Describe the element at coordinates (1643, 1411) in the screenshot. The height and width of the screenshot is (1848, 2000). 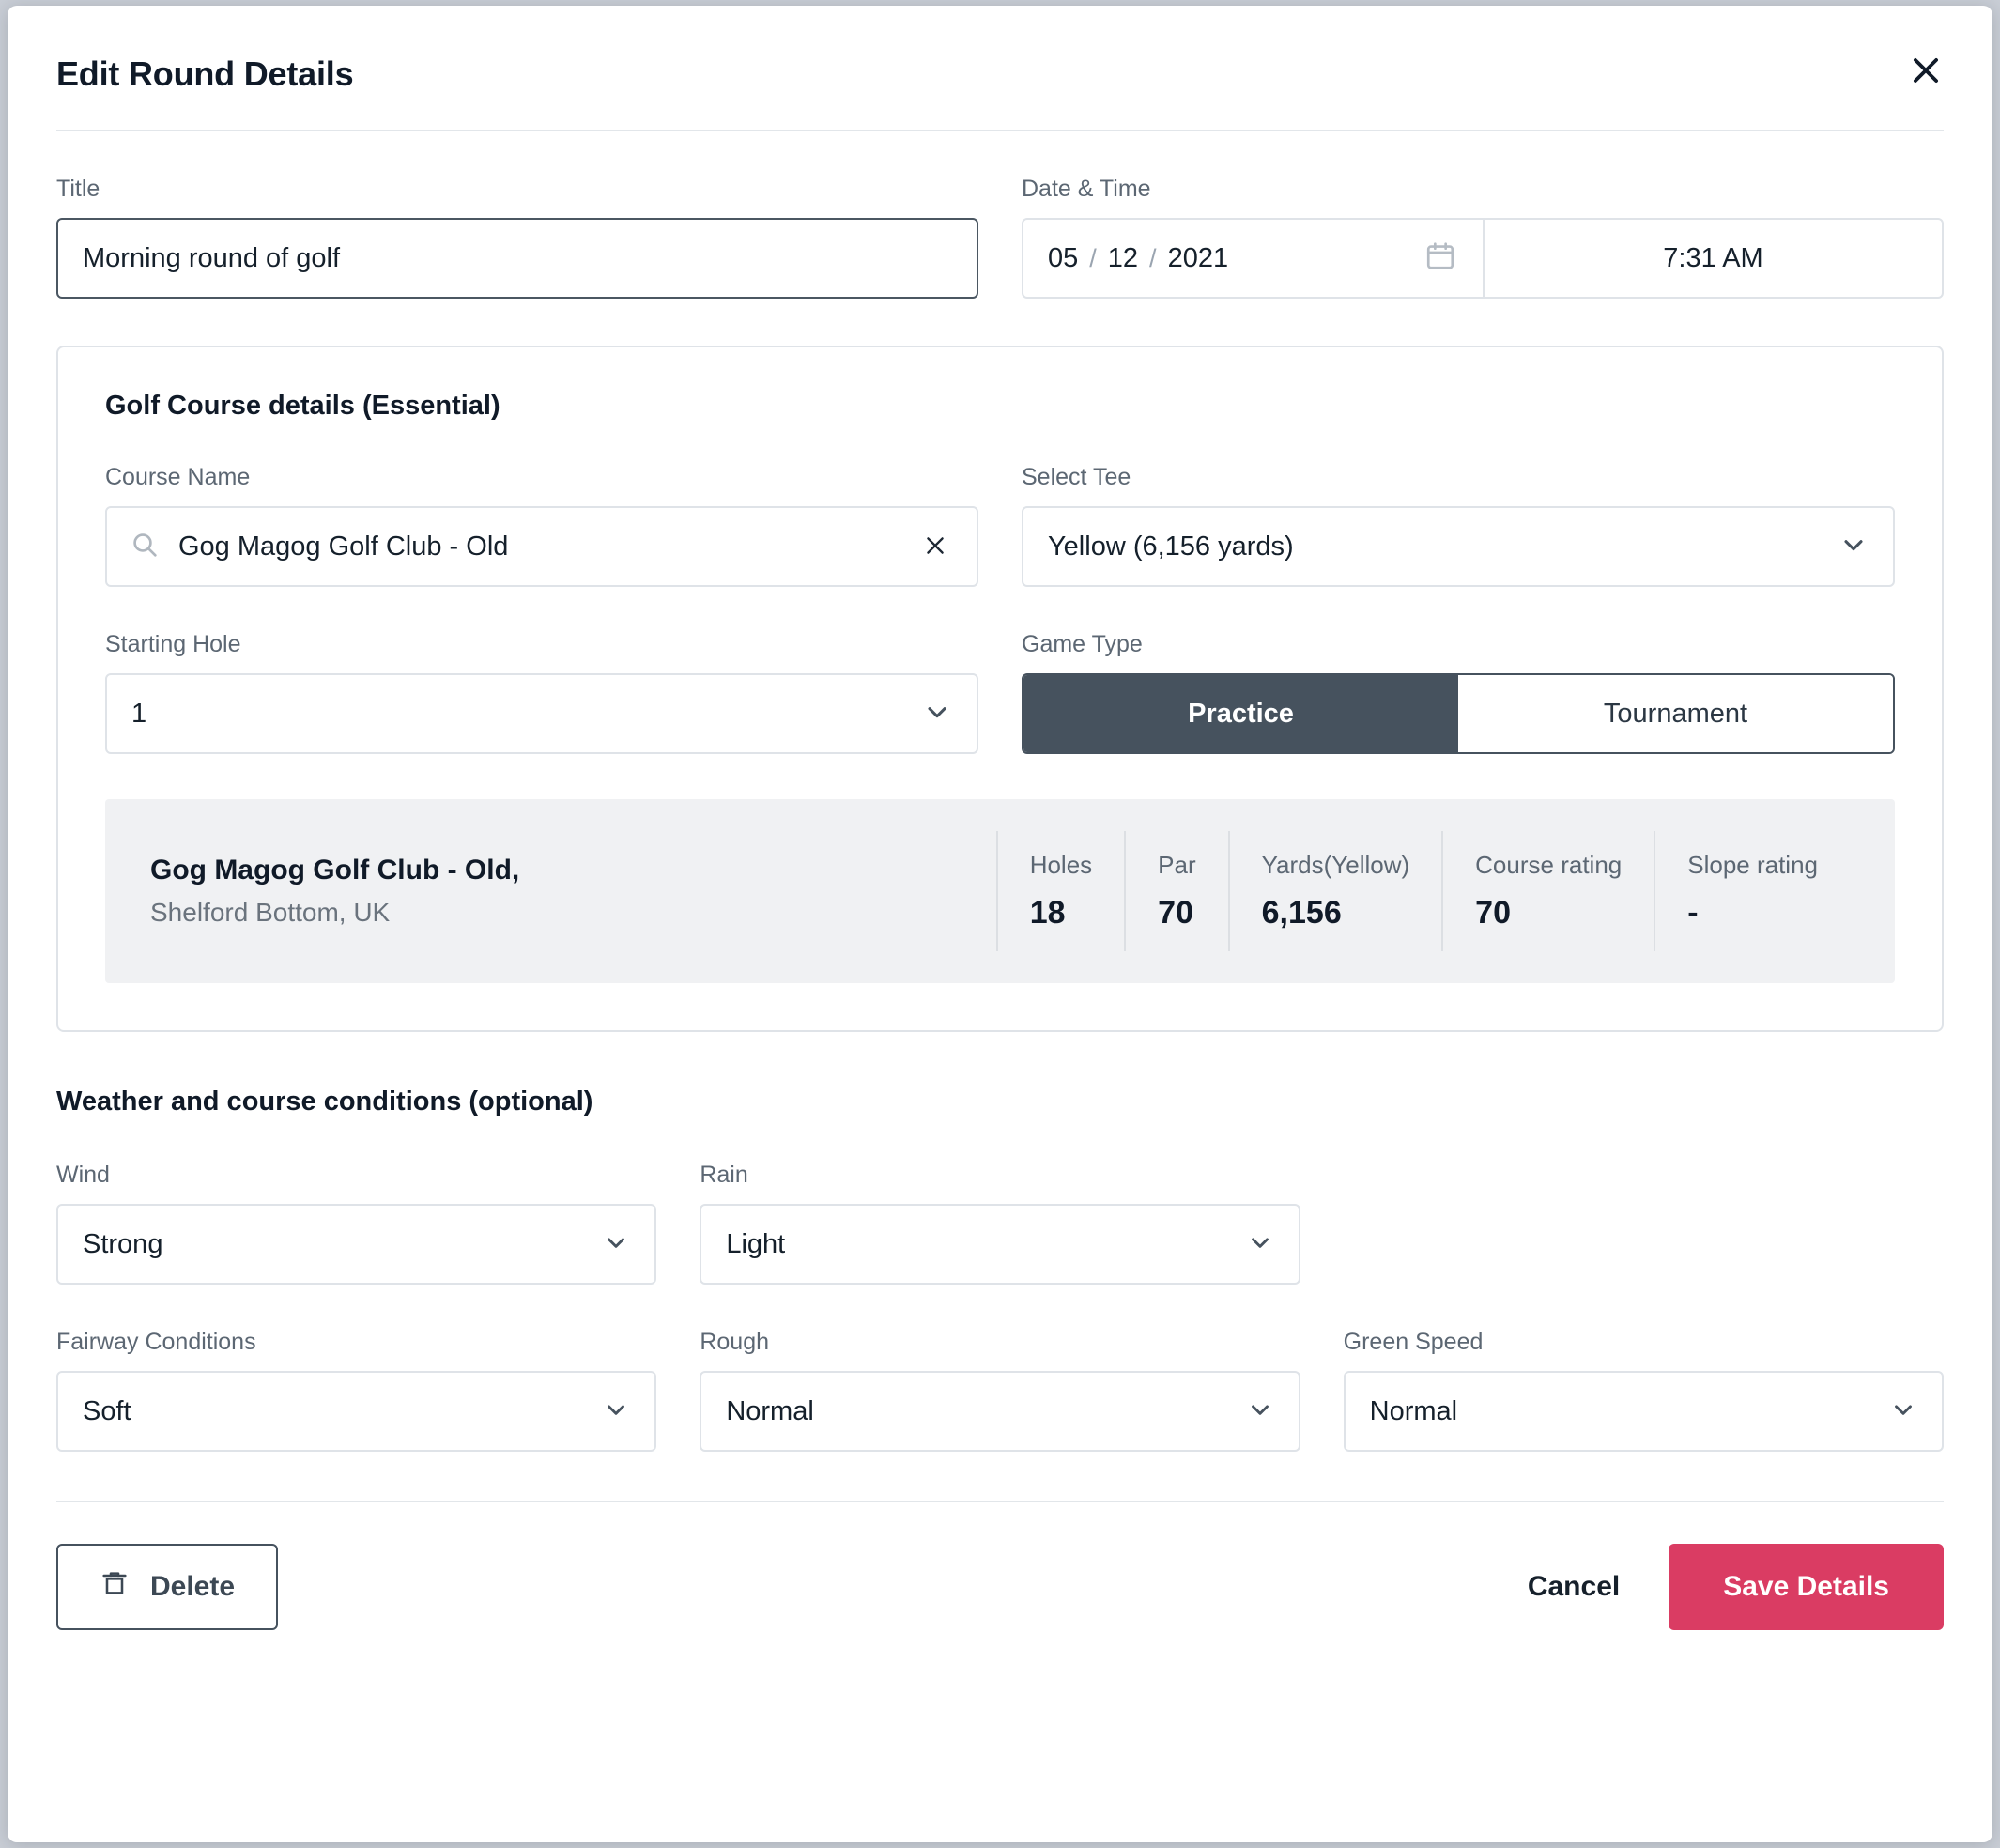
I see `green-speed-dropdown: Normal` at that location.